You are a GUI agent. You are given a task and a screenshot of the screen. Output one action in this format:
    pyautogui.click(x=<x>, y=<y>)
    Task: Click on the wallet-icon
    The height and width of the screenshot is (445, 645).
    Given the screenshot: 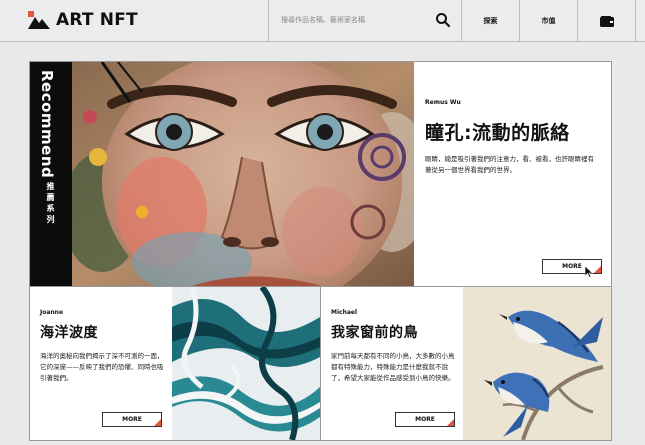 What is the action you would take?
    pyautogui.click(x=606, y=21)
    